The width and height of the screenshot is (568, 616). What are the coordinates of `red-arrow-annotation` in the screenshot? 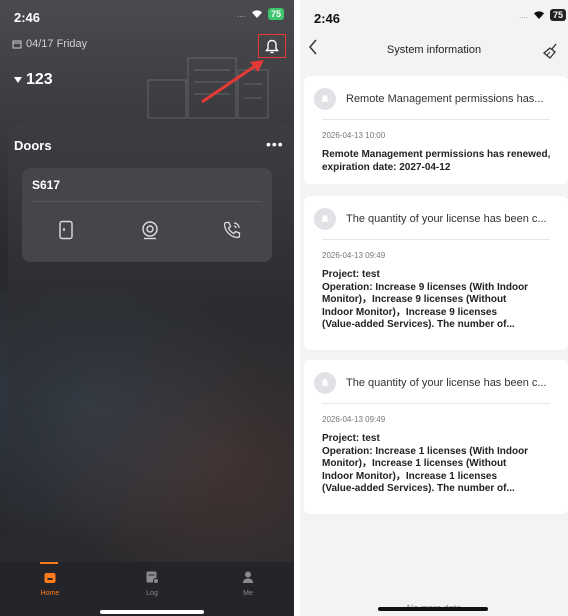 It's located at (232, 82).